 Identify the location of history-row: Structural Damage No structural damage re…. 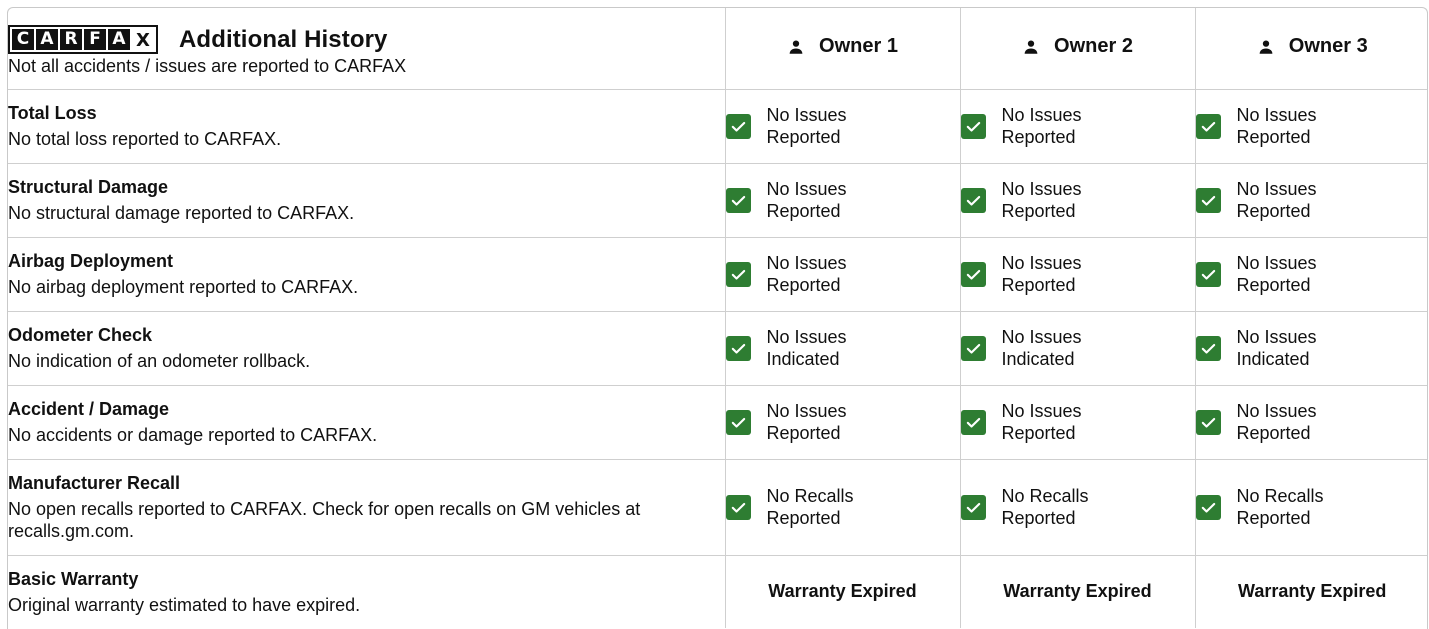
(717, 200).